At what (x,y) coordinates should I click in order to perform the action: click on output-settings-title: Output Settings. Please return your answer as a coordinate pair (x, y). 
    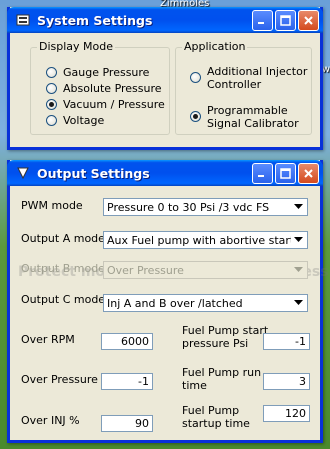
    Looking at the image, I should click on (93, 173).